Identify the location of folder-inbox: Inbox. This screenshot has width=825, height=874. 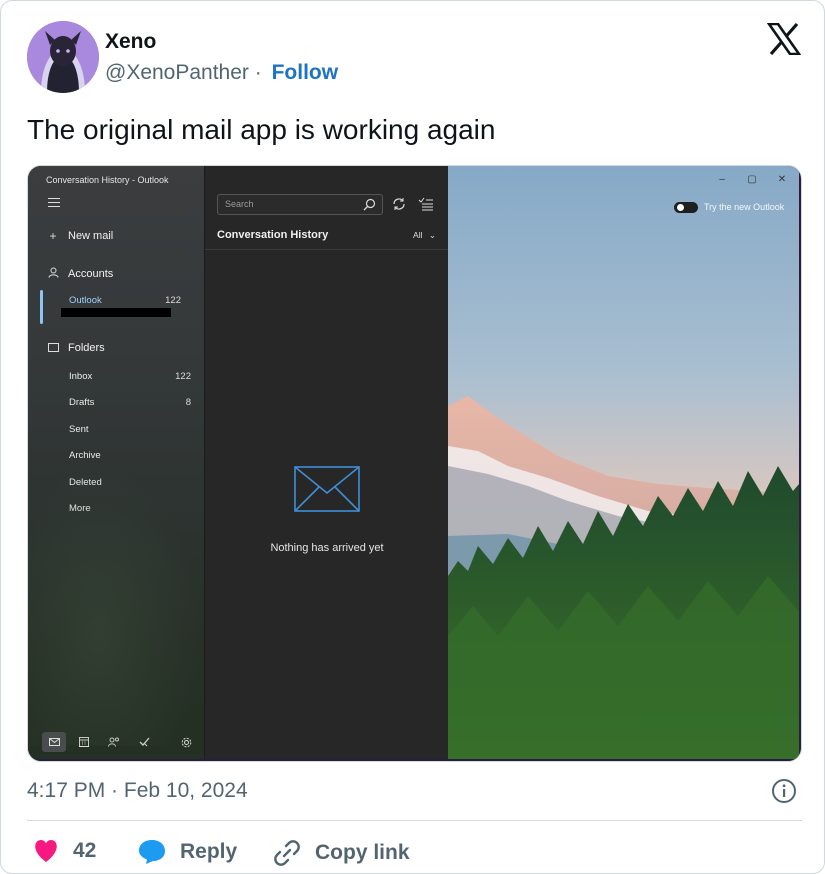
(80, 376).